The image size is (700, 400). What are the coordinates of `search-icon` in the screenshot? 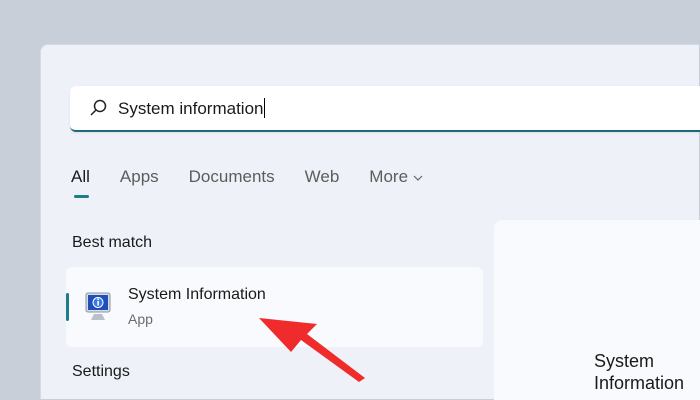 It's located at (98, 107).